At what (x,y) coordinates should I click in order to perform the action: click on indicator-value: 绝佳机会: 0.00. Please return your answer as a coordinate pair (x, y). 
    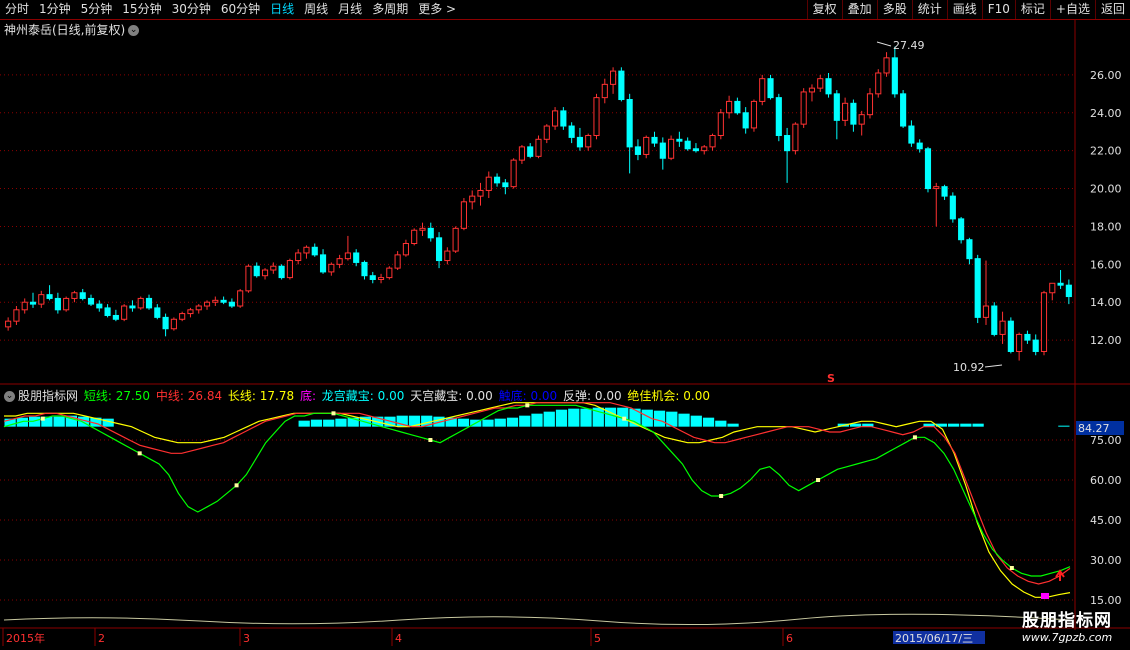
    Looking at the image, I should click on (667, 396).